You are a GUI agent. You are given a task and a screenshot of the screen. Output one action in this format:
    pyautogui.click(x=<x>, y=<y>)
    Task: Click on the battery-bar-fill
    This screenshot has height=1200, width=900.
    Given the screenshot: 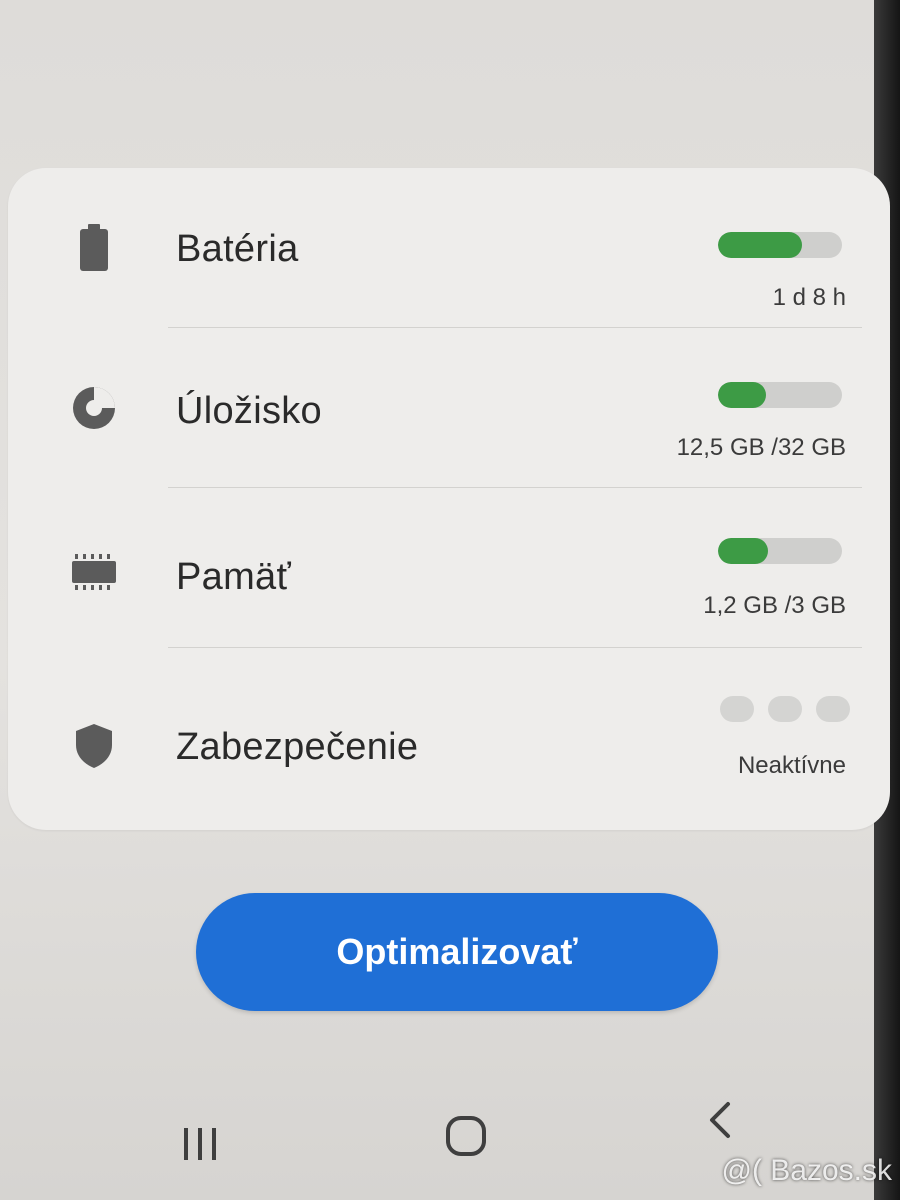 What is the action you would take?
    pyautogui.click(x=760, y=245)
    